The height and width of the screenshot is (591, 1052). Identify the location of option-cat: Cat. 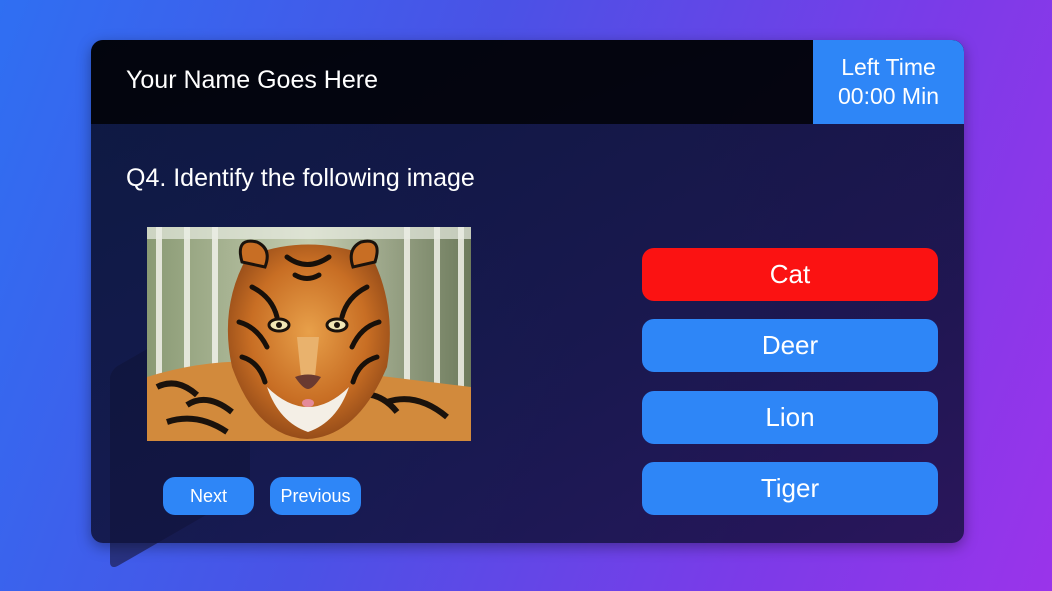
(790, 274).